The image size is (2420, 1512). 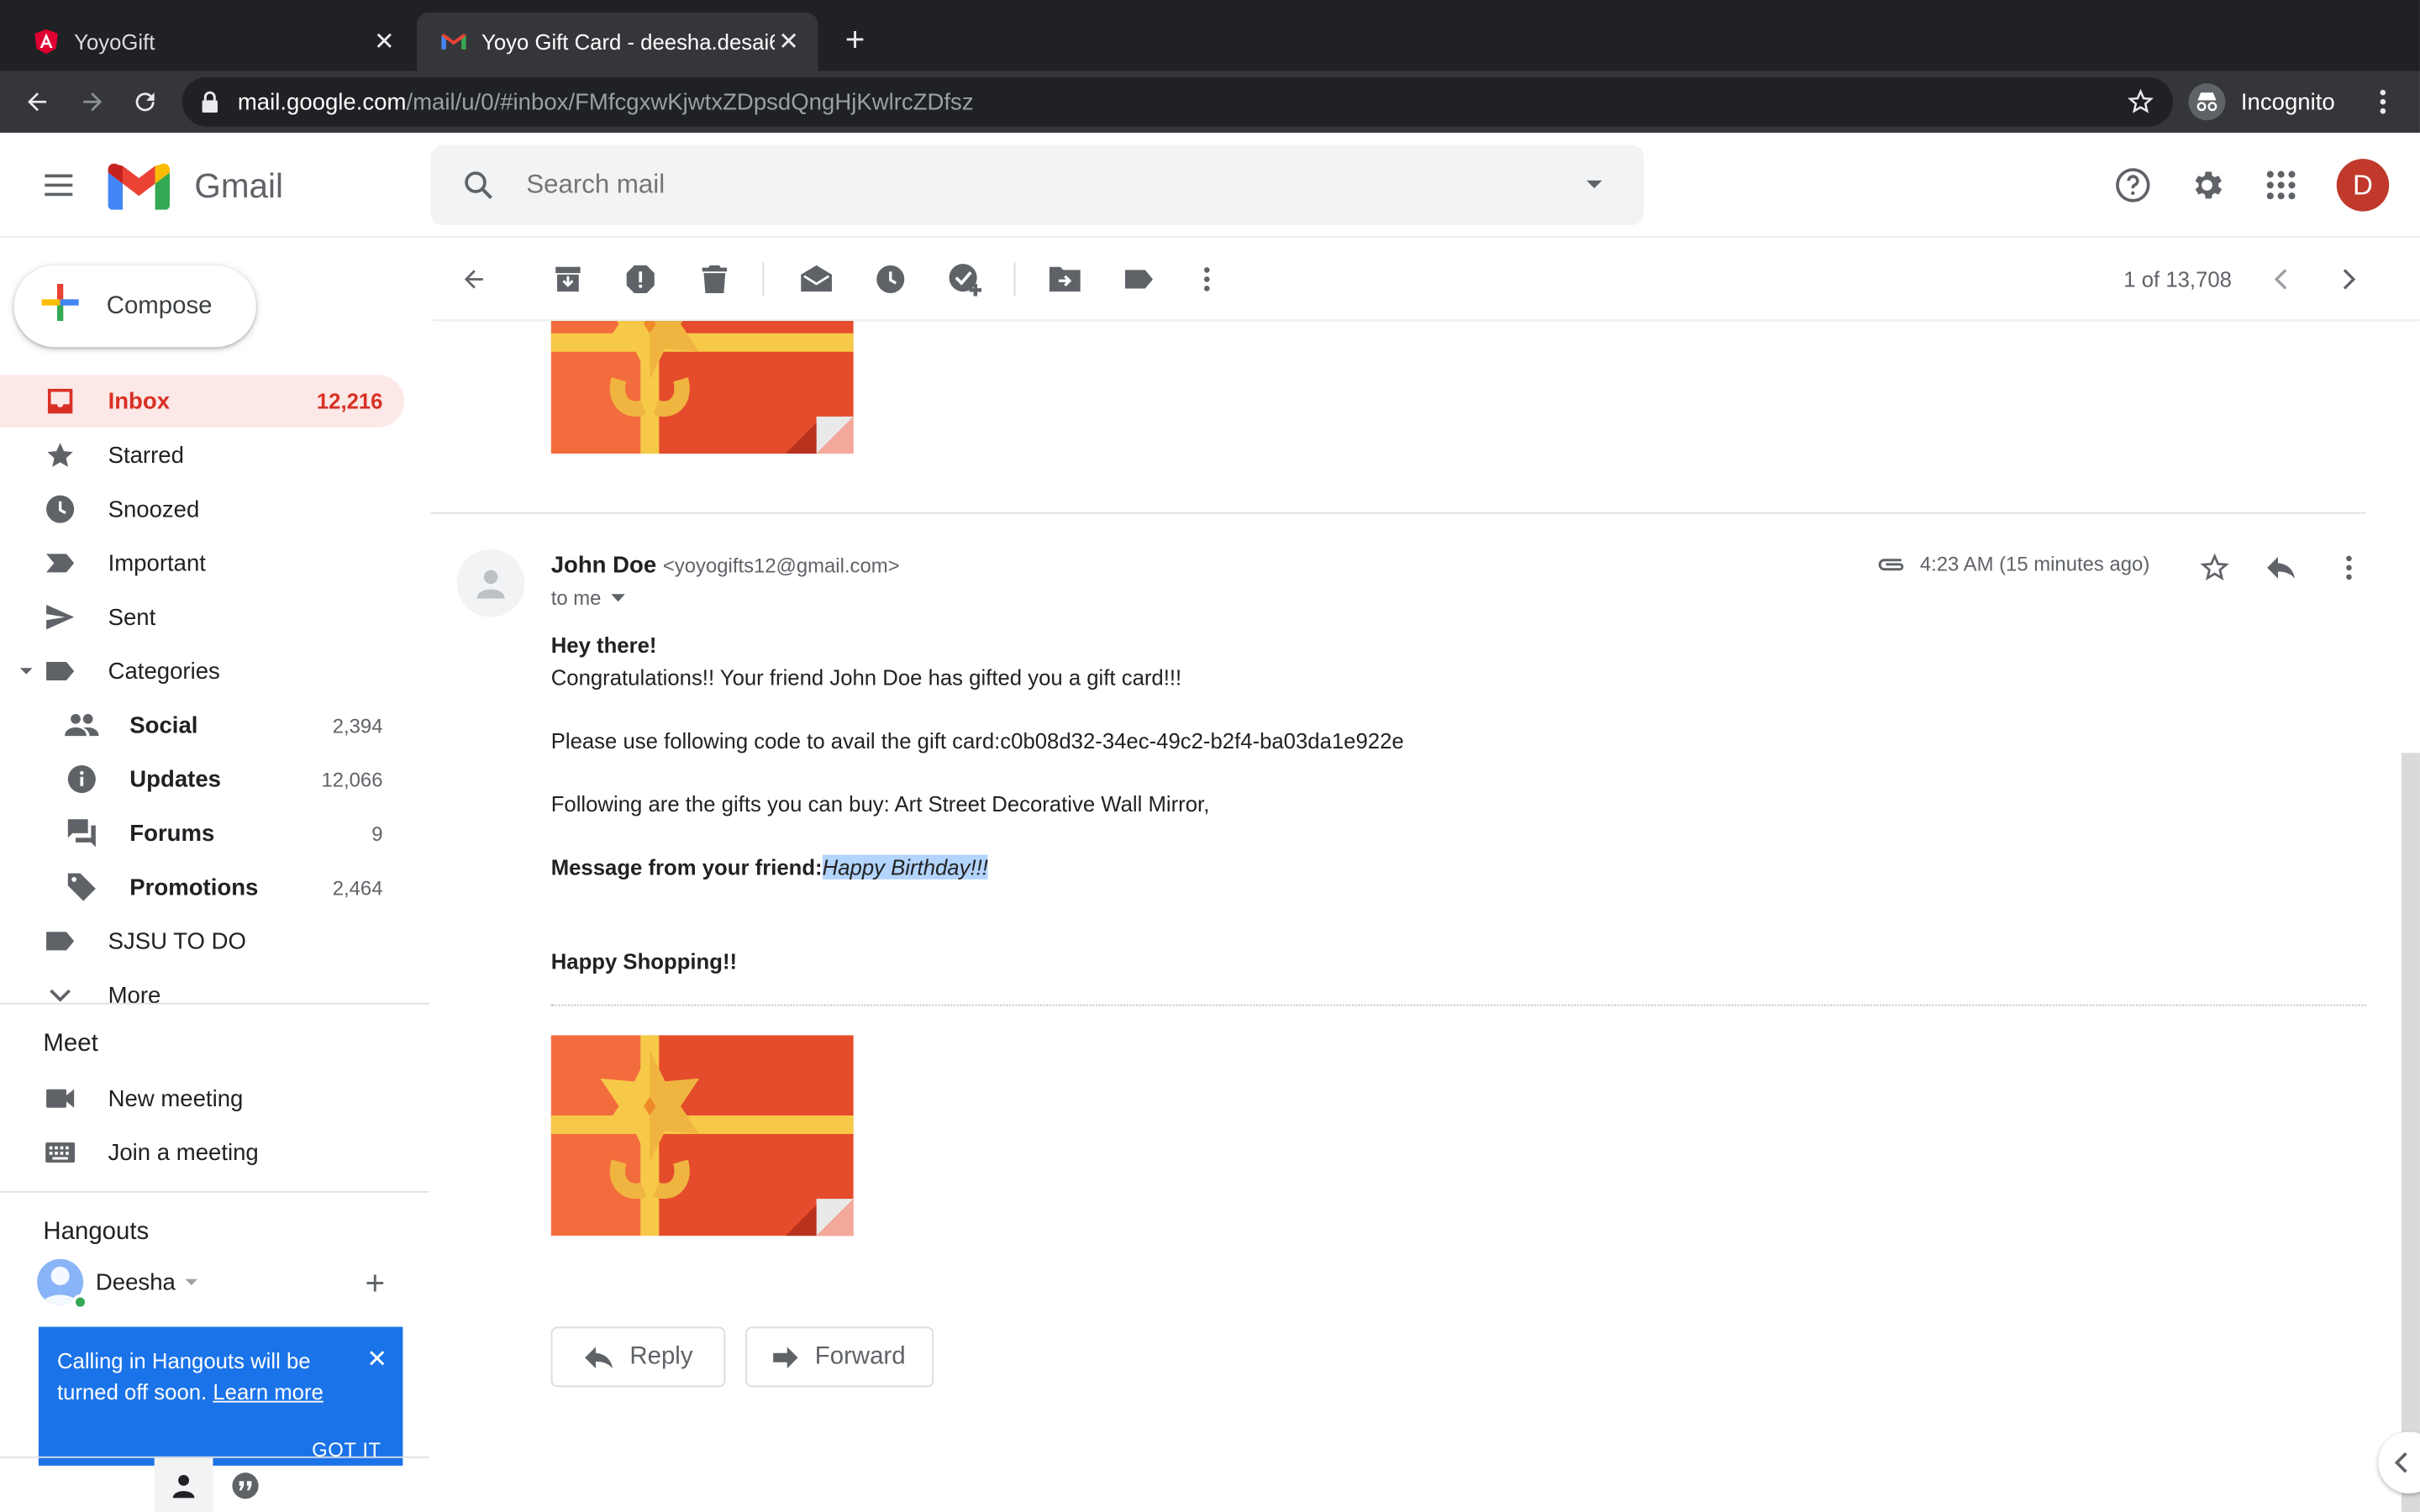 I want to click on search-bar, so click(x=1037, y=185).